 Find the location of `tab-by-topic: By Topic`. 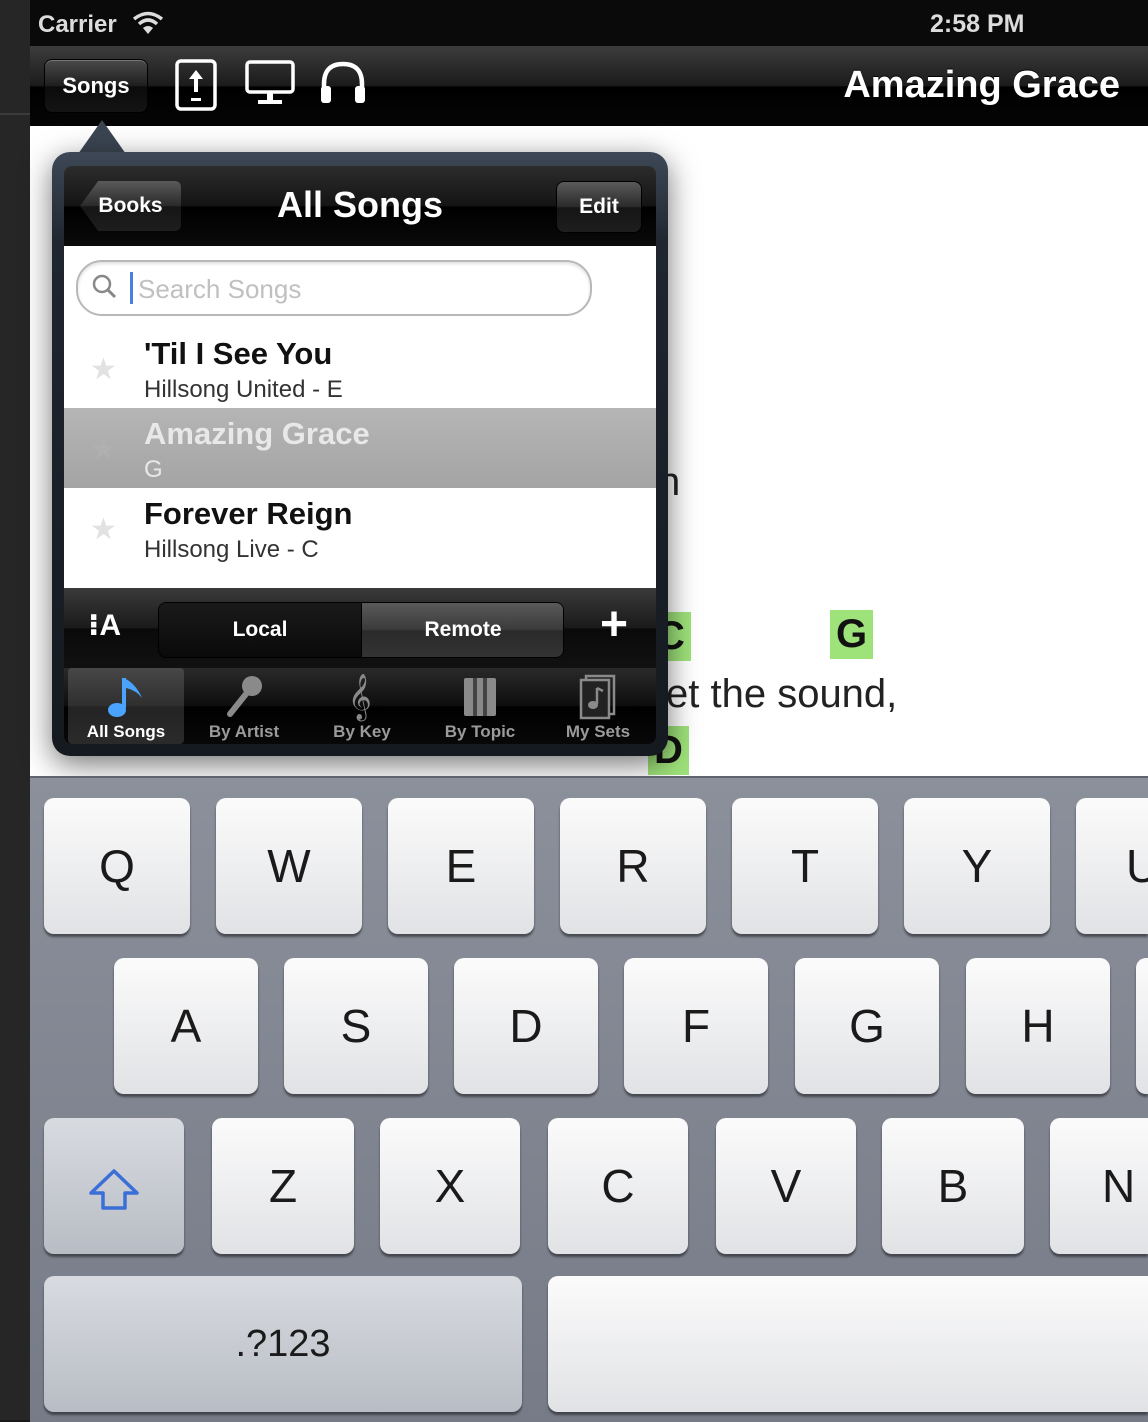

tab-by-topic: By Topic is located at coordinates (480, 706).